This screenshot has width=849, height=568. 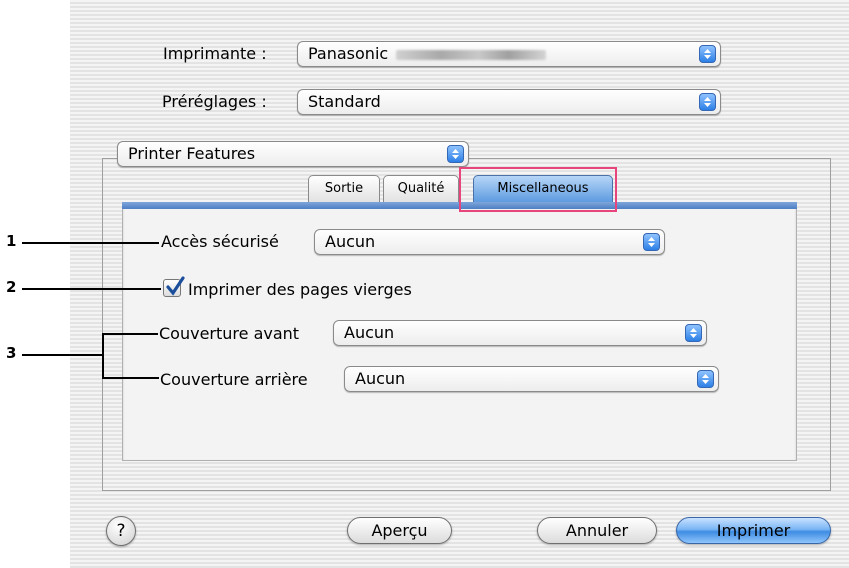 I want to click on panel-select-value: Printer Features, so click(x=192, y=153).